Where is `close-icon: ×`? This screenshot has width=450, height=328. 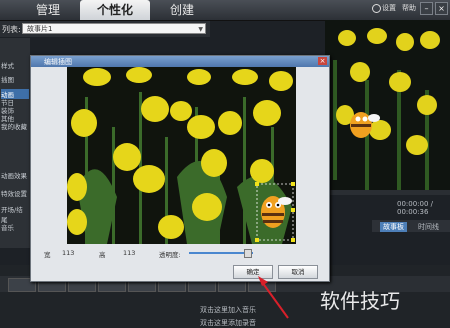 close-icon: × is located at coordinates (322, 61).